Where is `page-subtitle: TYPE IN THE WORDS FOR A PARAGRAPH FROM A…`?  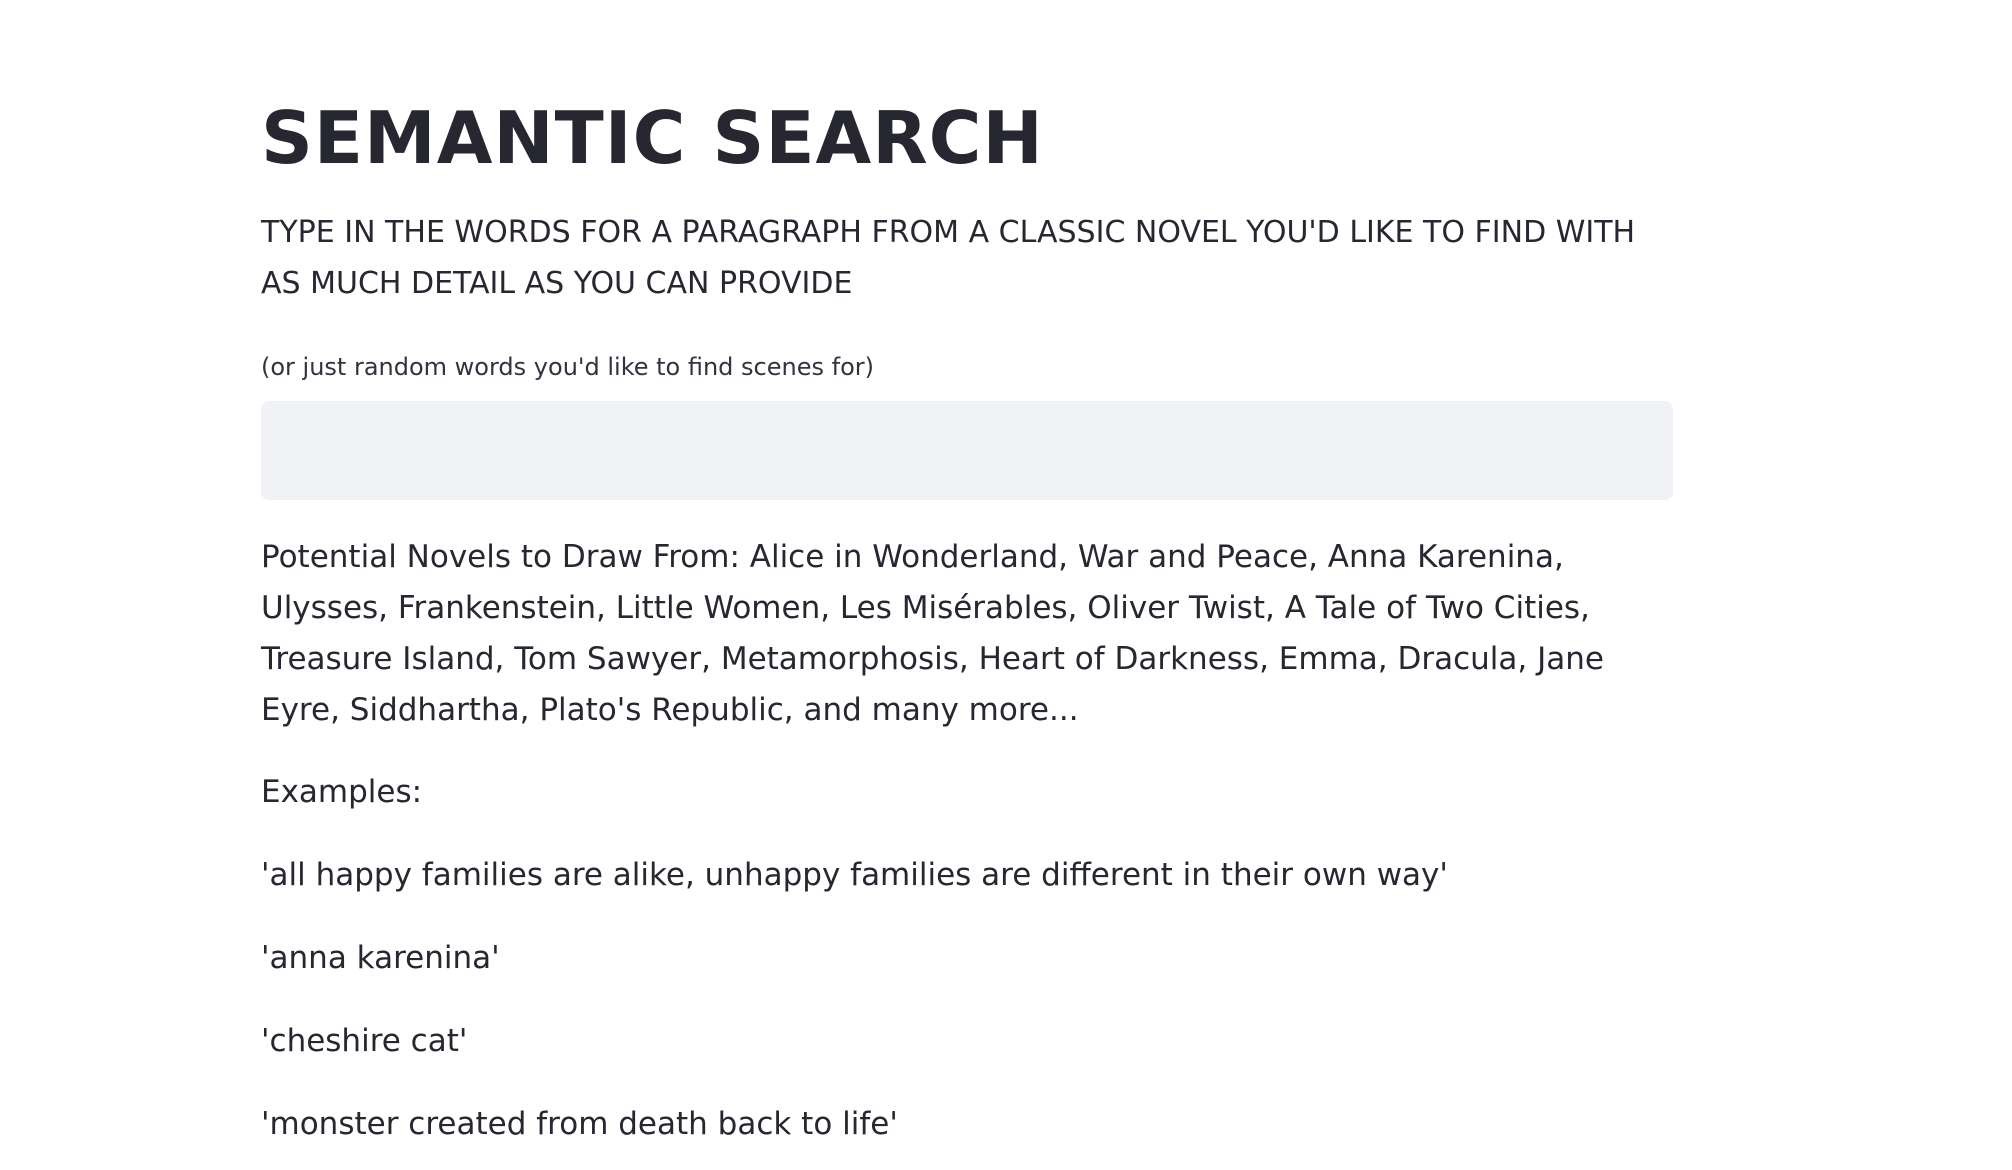 page-subtitle: TYPE IN THE WORDS FOR A PARAGRAPH FROM A… is located at coordinates (948, 258).